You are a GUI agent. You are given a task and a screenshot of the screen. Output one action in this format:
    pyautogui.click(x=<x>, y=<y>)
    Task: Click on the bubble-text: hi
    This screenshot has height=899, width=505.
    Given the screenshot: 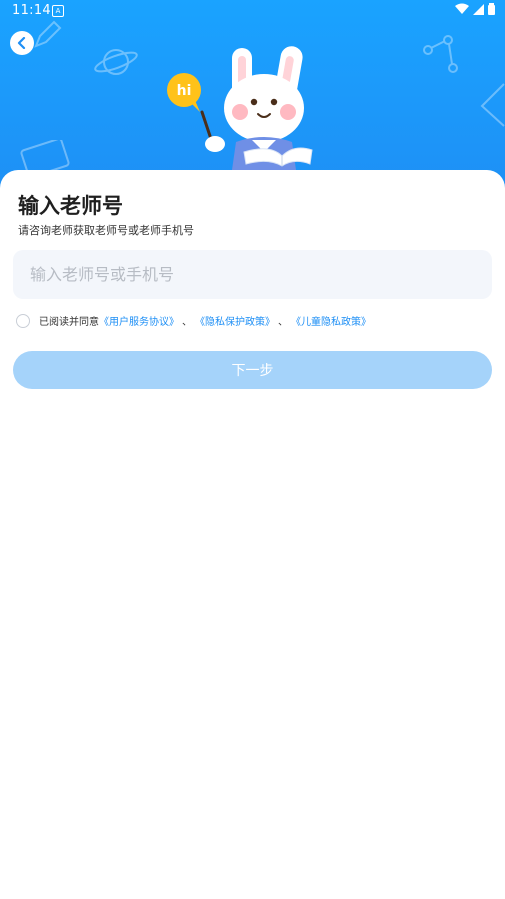 What is the action you would take?
    pyautogui.click(x=184, y=91)
    